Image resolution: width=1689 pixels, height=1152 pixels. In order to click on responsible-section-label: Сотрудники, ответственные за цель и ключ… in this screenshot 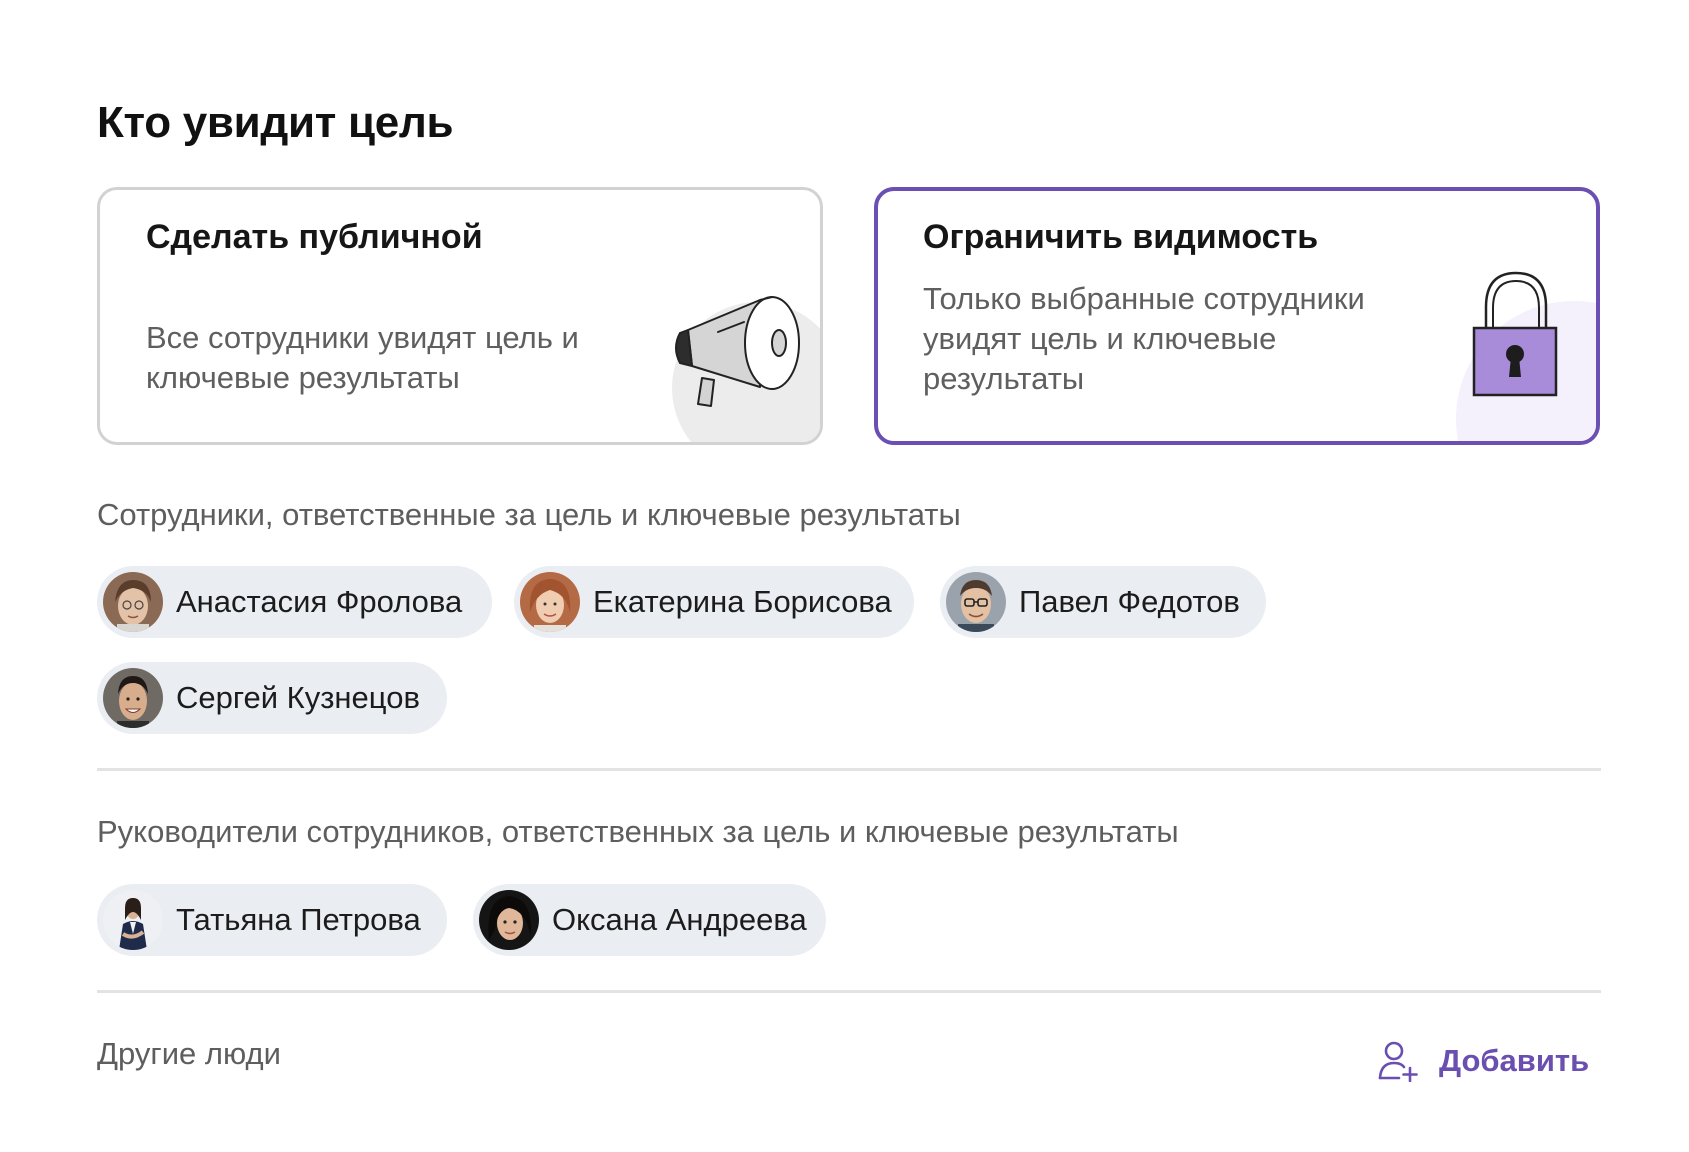, I will do `click(529, 514)`.